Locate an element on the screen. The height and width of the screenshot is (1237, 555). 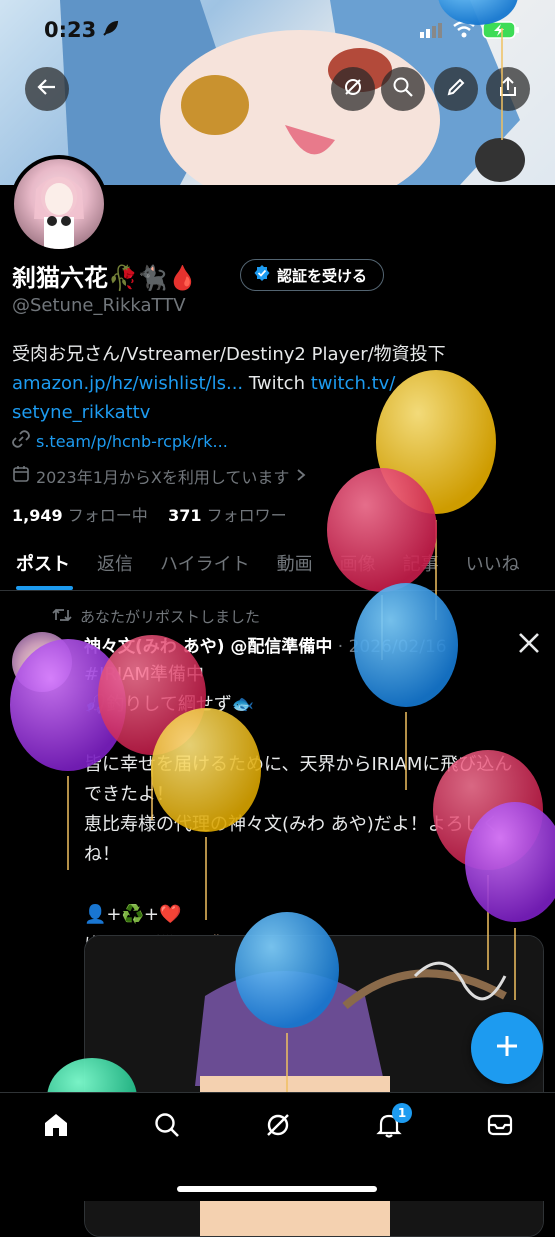
bio-twitch-link-cont: setyne_rikkattv is located at coordinates (81, 412).